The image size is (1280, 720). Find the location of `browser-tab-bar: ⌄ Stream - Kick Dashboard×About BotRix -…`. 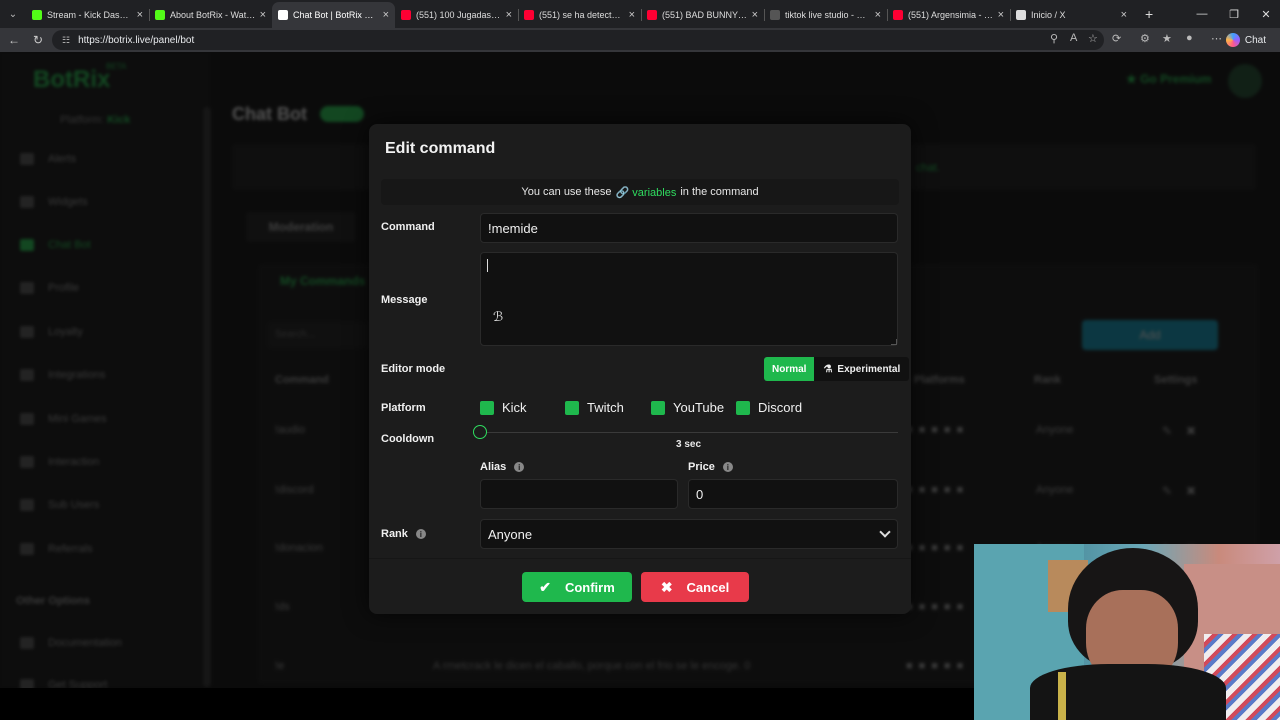

browser-tab-bar: ⌄ Stream - Kick Dashboard×About BotRix -… is located at coordinates (640, 14).